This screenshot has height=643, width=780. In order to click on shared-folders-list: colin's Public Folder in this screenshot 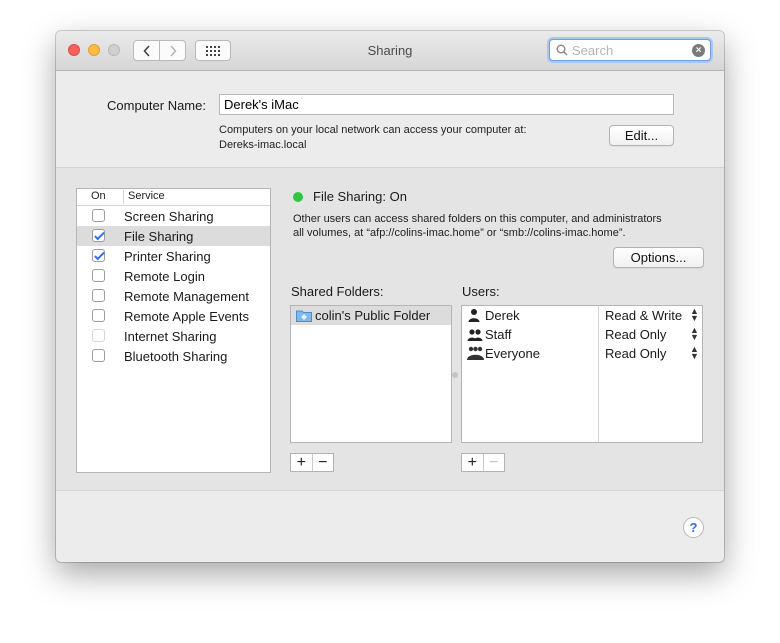, I will do `click(371, 374)`.